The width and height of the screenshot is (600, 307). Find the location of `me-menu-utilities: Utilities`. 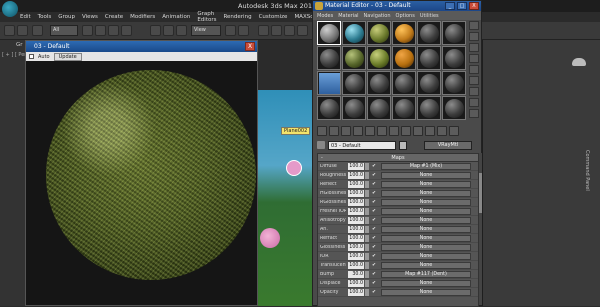

me-menu-utilities: Utilities is located at coordinates (429, 16).